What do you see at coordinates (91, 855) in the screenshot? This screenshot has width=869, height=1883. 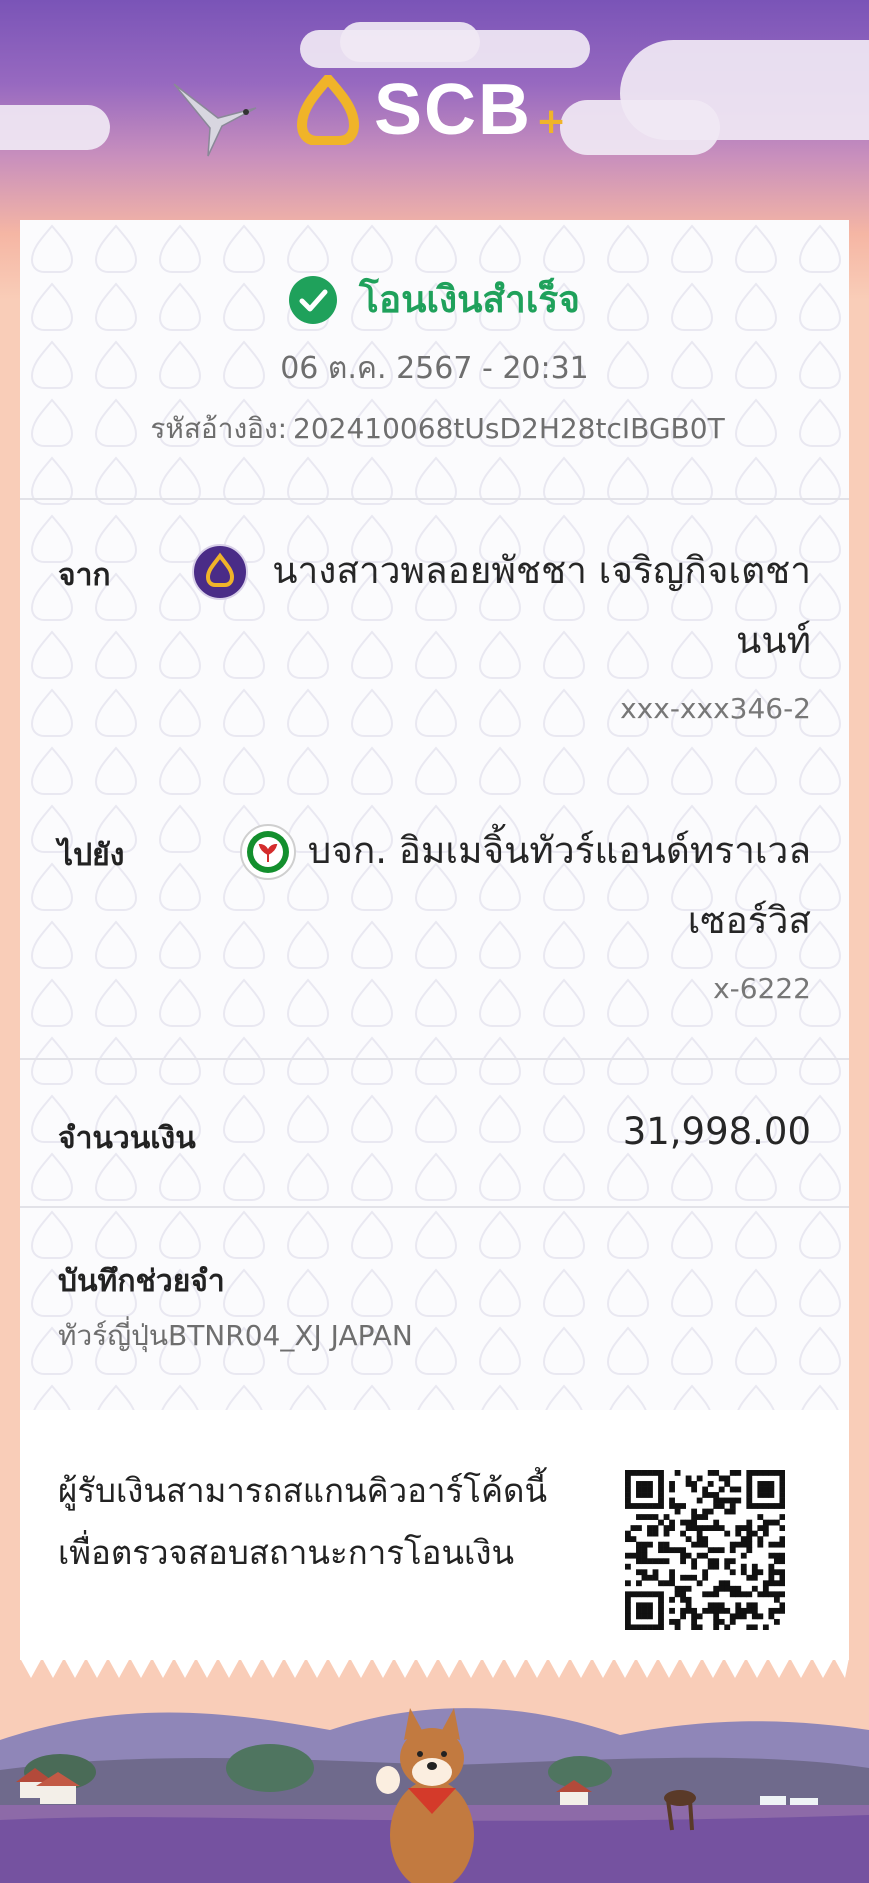 I see `to-label: ไปยัง` at bounding box center [91, 855].